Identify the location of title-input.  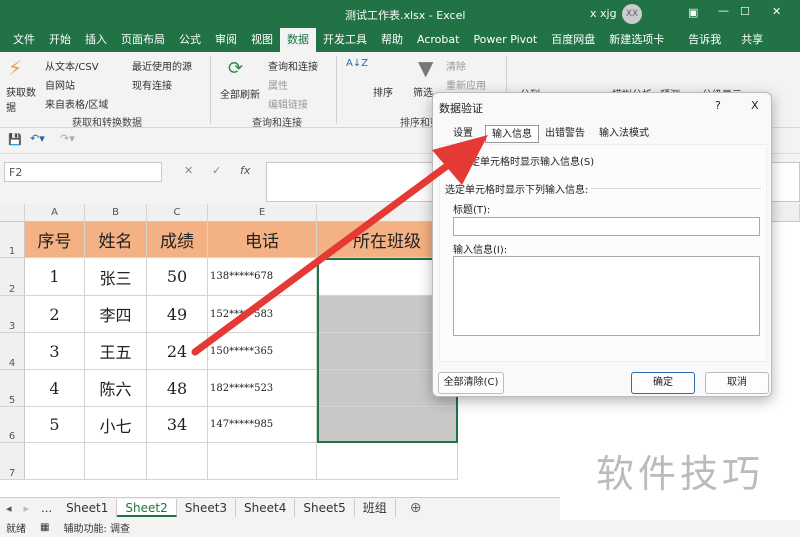
(606, 226).